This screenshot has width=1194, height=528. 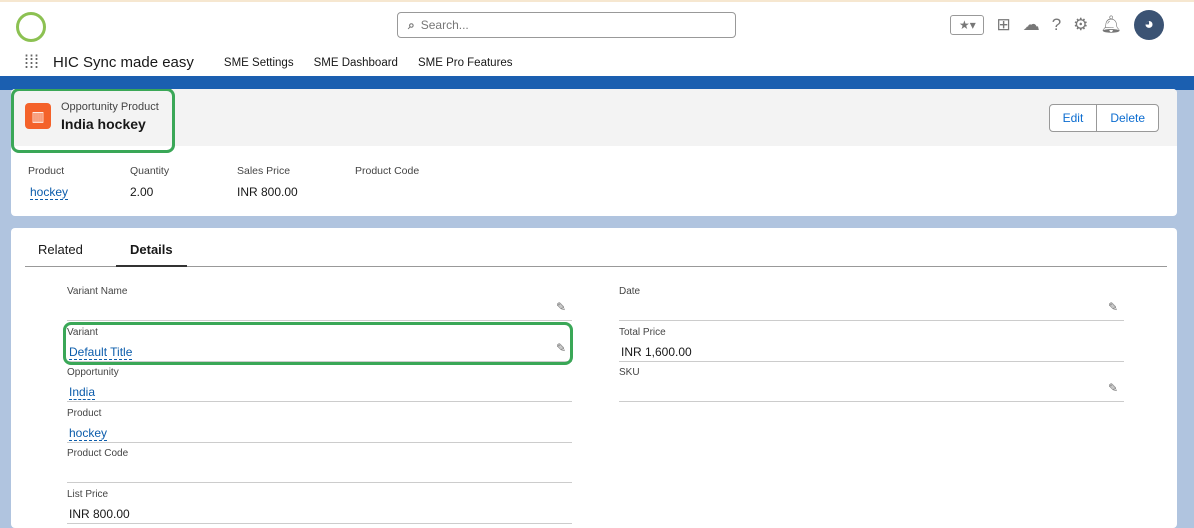 What do you see at coordinates (142, 192) in the screenshot?
I see `quantity-value: 2.00` at bounding box center [142, 192].